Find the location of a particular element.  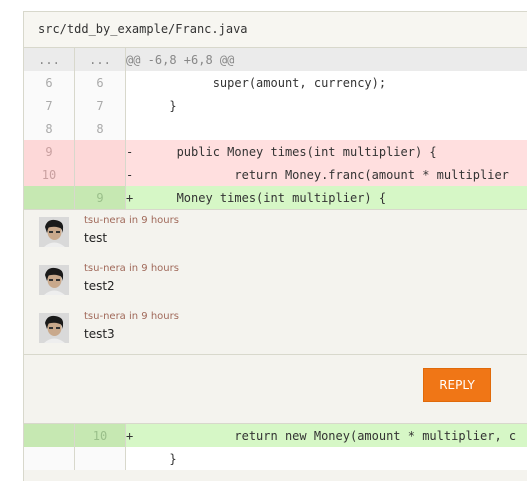

comment: tsu-nera in 9 hours test2 is located at coordinates (275, 282).